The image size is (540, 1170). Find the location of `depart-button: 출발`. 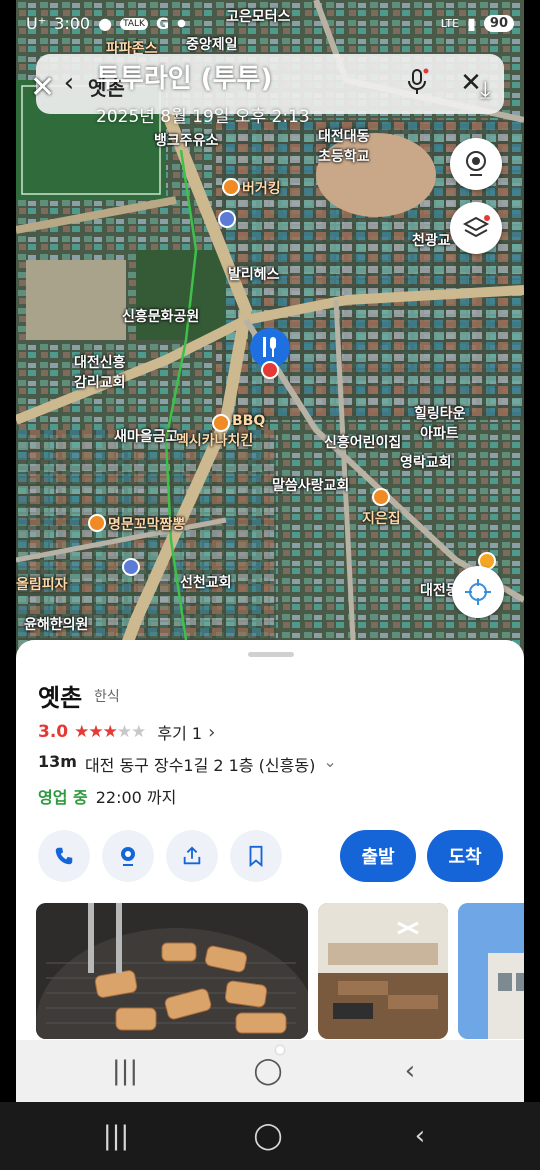

depart-button: 출발 is located at coordinates (378, 856).